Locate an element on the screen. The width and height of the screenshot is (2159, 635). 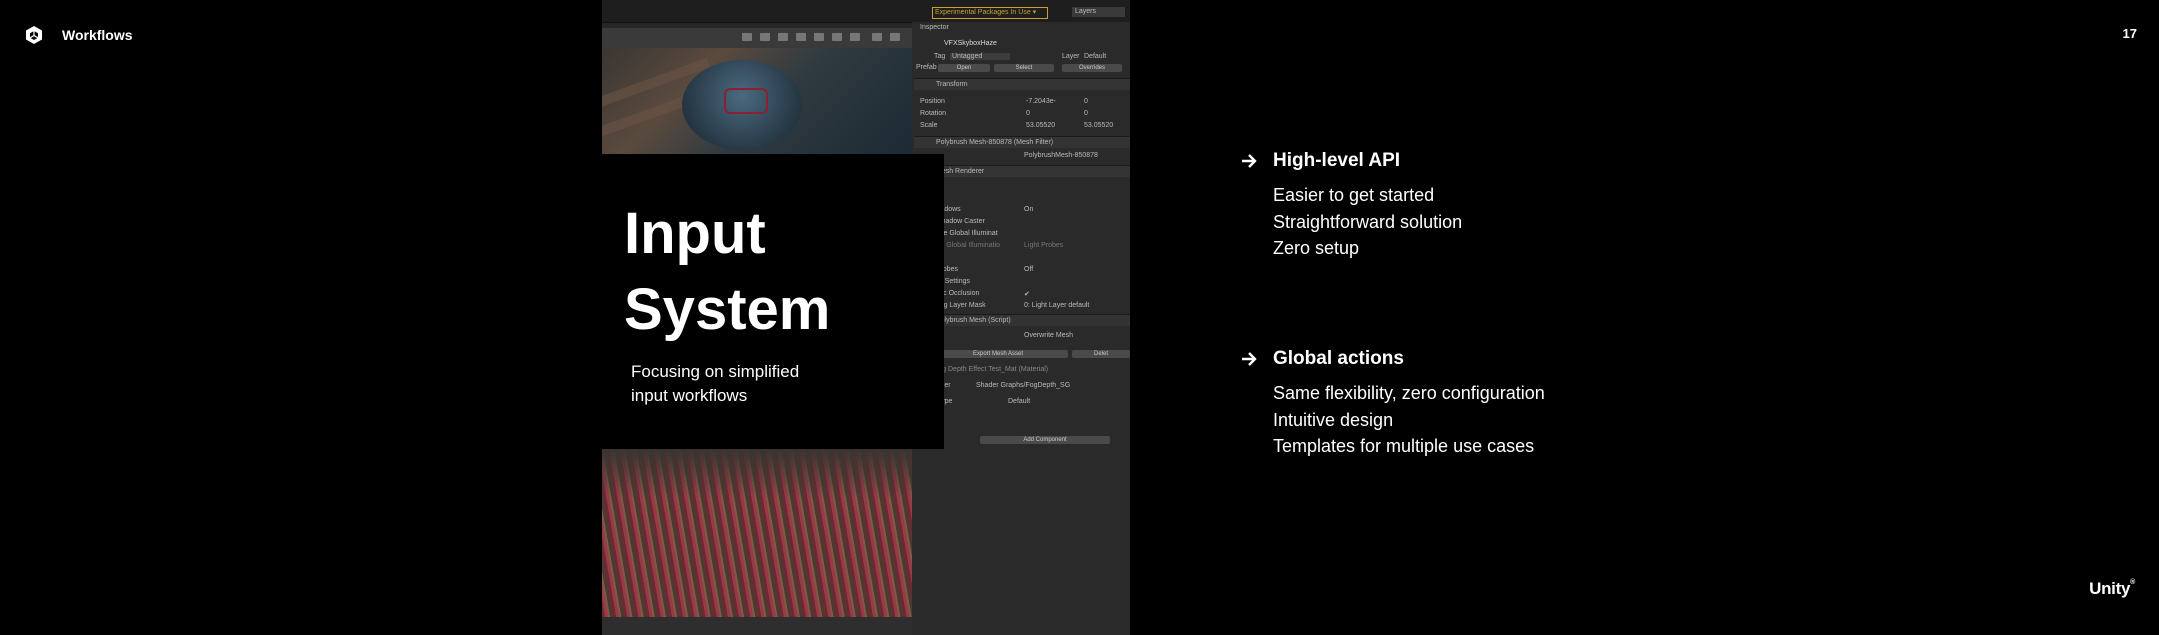
mesh-field: PolybrushMesh-850878 is located at coordinates (1061, 155).